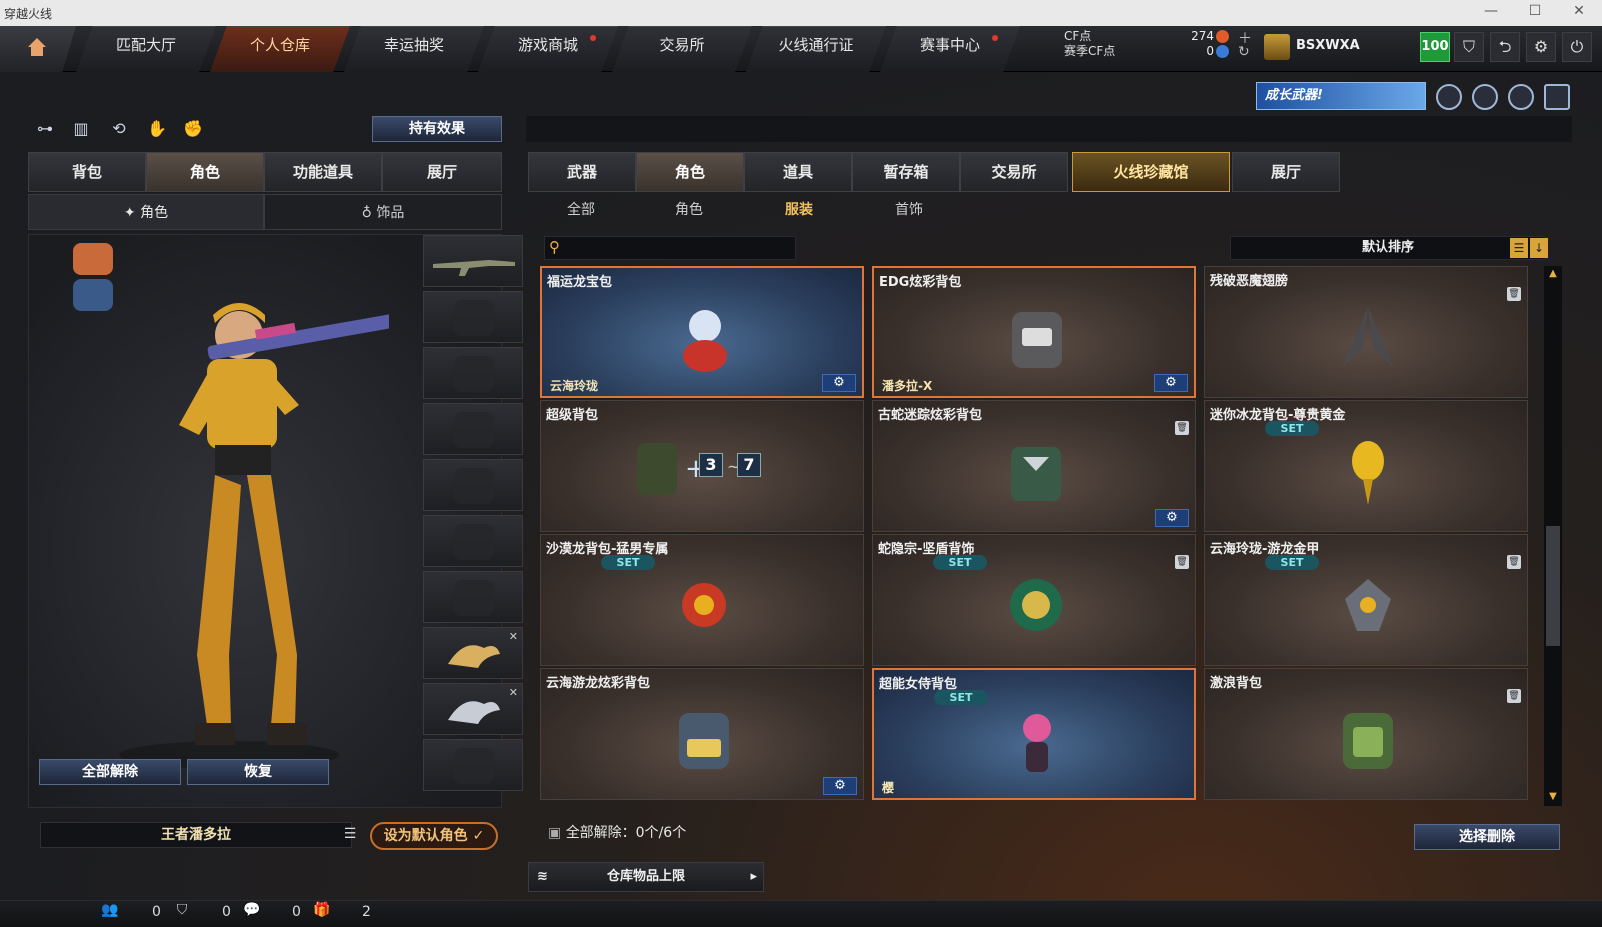 The width and height of the screenshot is (1602, 927). I want to click on subtab-all: 全部, so click(581, 210).